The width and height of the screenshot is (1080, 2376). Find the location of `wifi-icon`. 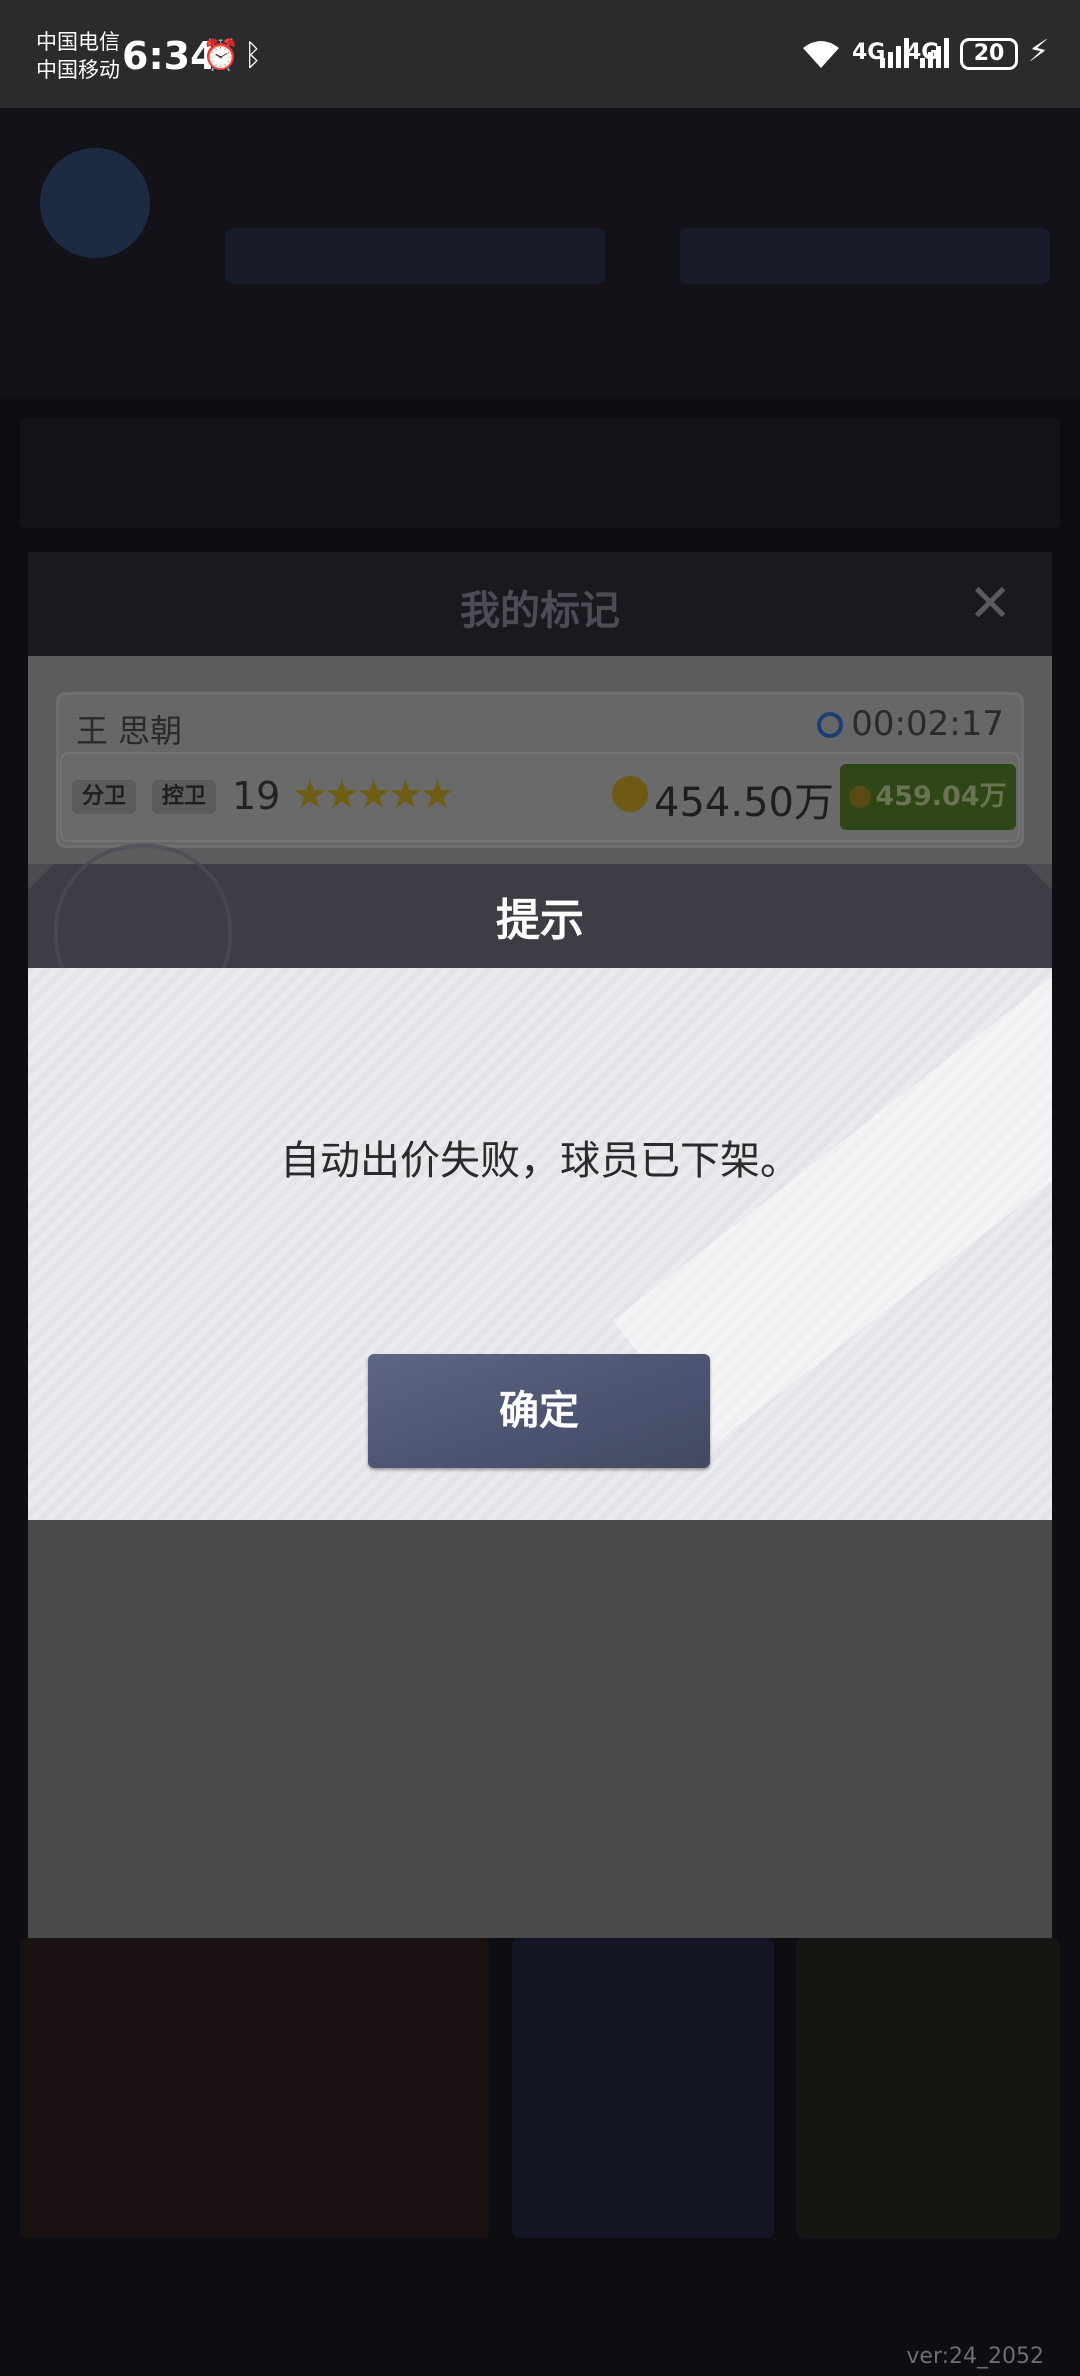

wifi-icon is located at coordinates (821, 58).